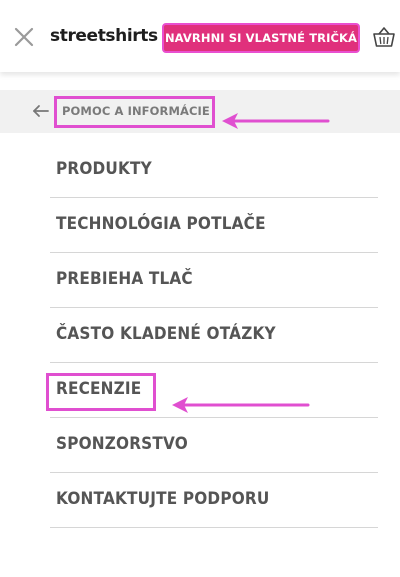 This screenshot has width=400, height=577. I want to click on close-icon, so click(24, 37).